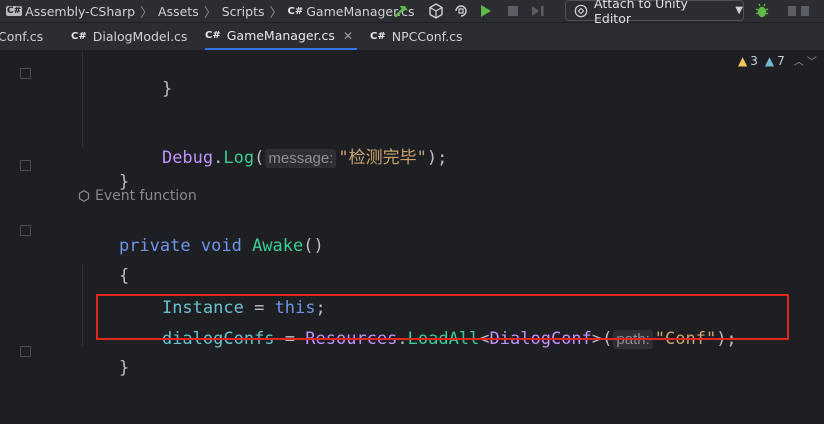  Describe the element at coordinates (581, 11) in the screenshot. I see `unity-attach-icon` at that location.